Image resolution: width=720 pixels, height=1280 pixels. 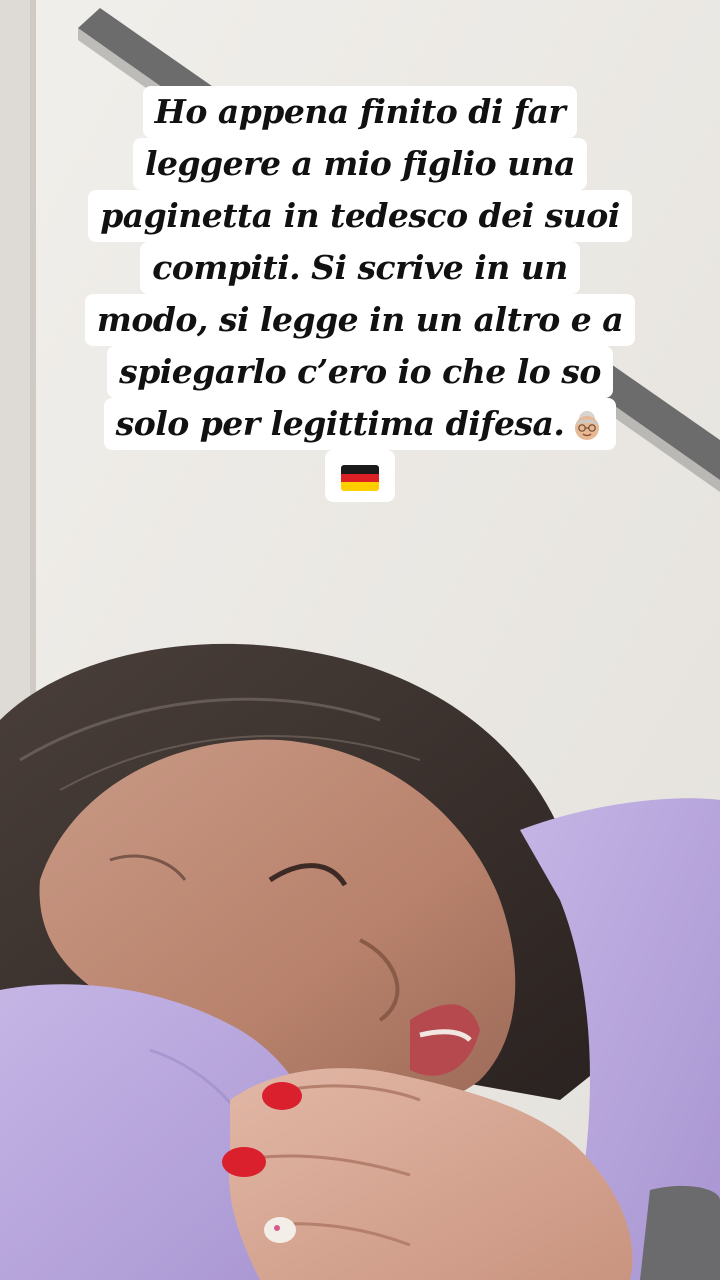 What do you see at coordinates (360, 320) in the screenshot?
I see `caption-line: modo, si legge in un altro e a` at bounding box center [360, 320].